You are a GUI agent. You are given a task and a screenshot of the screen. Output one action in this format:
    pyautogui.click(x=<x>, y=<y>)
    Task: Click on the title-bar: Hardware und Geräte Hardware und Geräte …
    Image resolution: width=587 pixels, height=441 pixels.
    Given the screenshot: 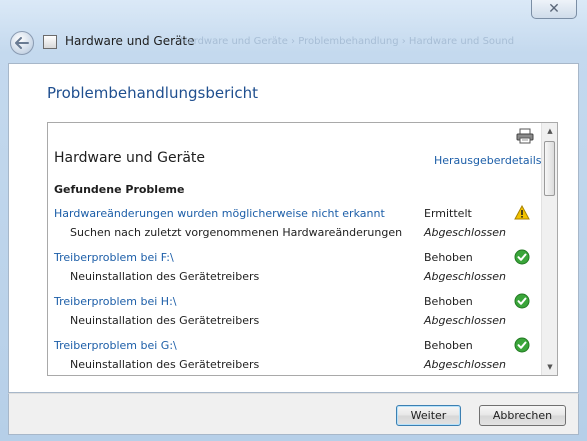 What is the action you would take?
    pyautogui.click(x=293, y=42)
    